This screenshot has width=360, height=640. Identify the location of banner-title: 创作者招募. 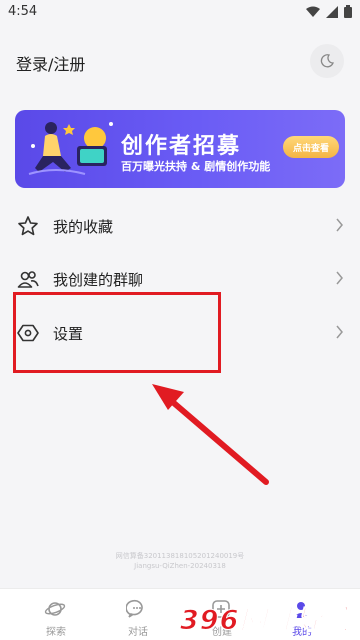
(181, 146).